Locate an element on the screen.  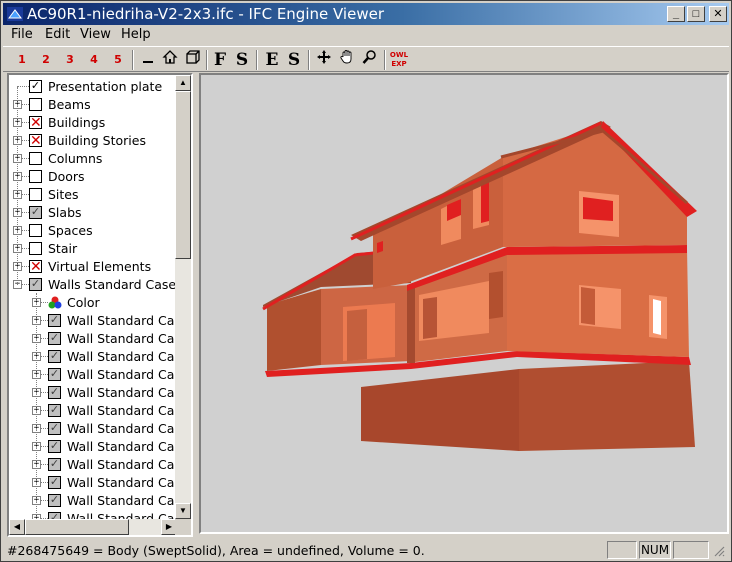
move-button is located at coordinates (324, 60).